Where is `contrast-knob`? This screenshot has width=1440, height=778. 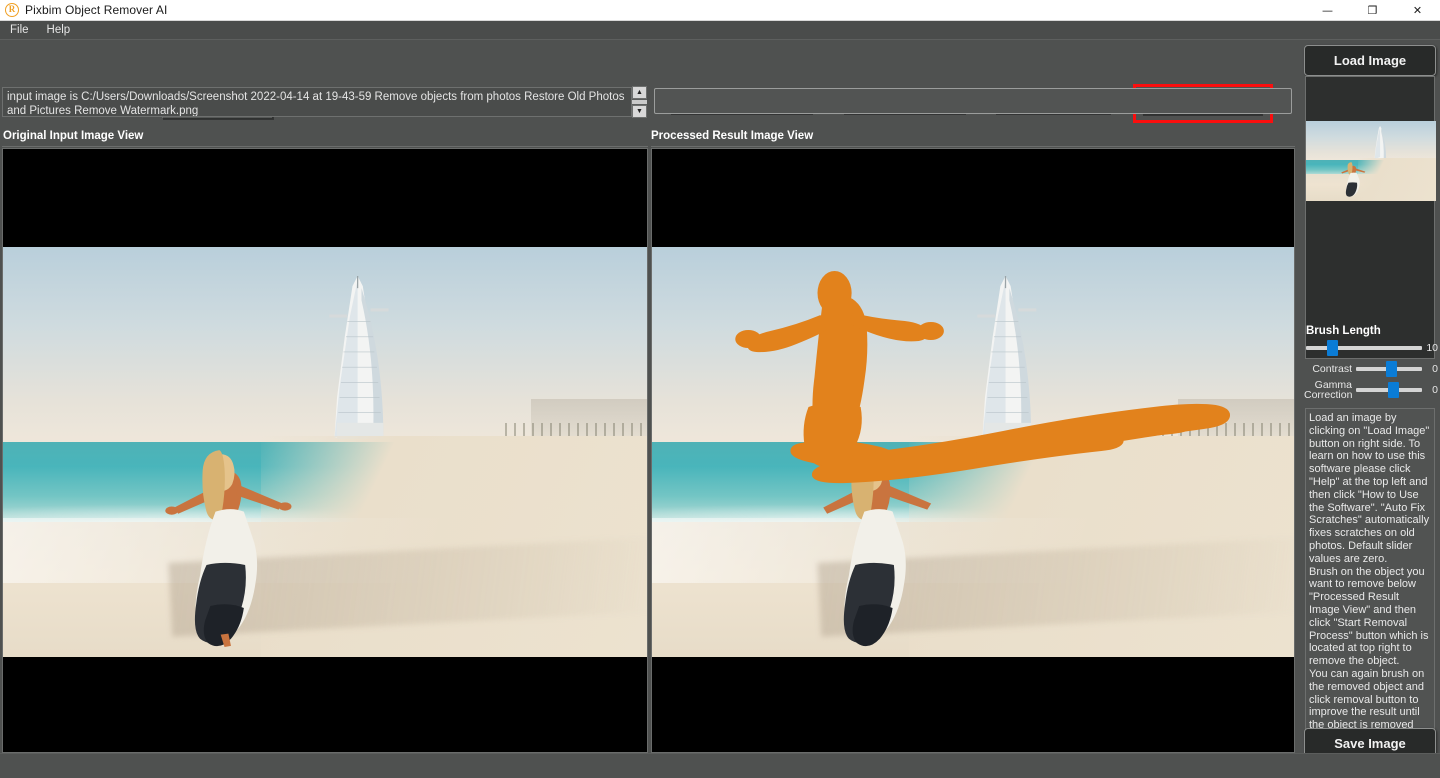 contrast-knob is located at coordinates (1392, 368).